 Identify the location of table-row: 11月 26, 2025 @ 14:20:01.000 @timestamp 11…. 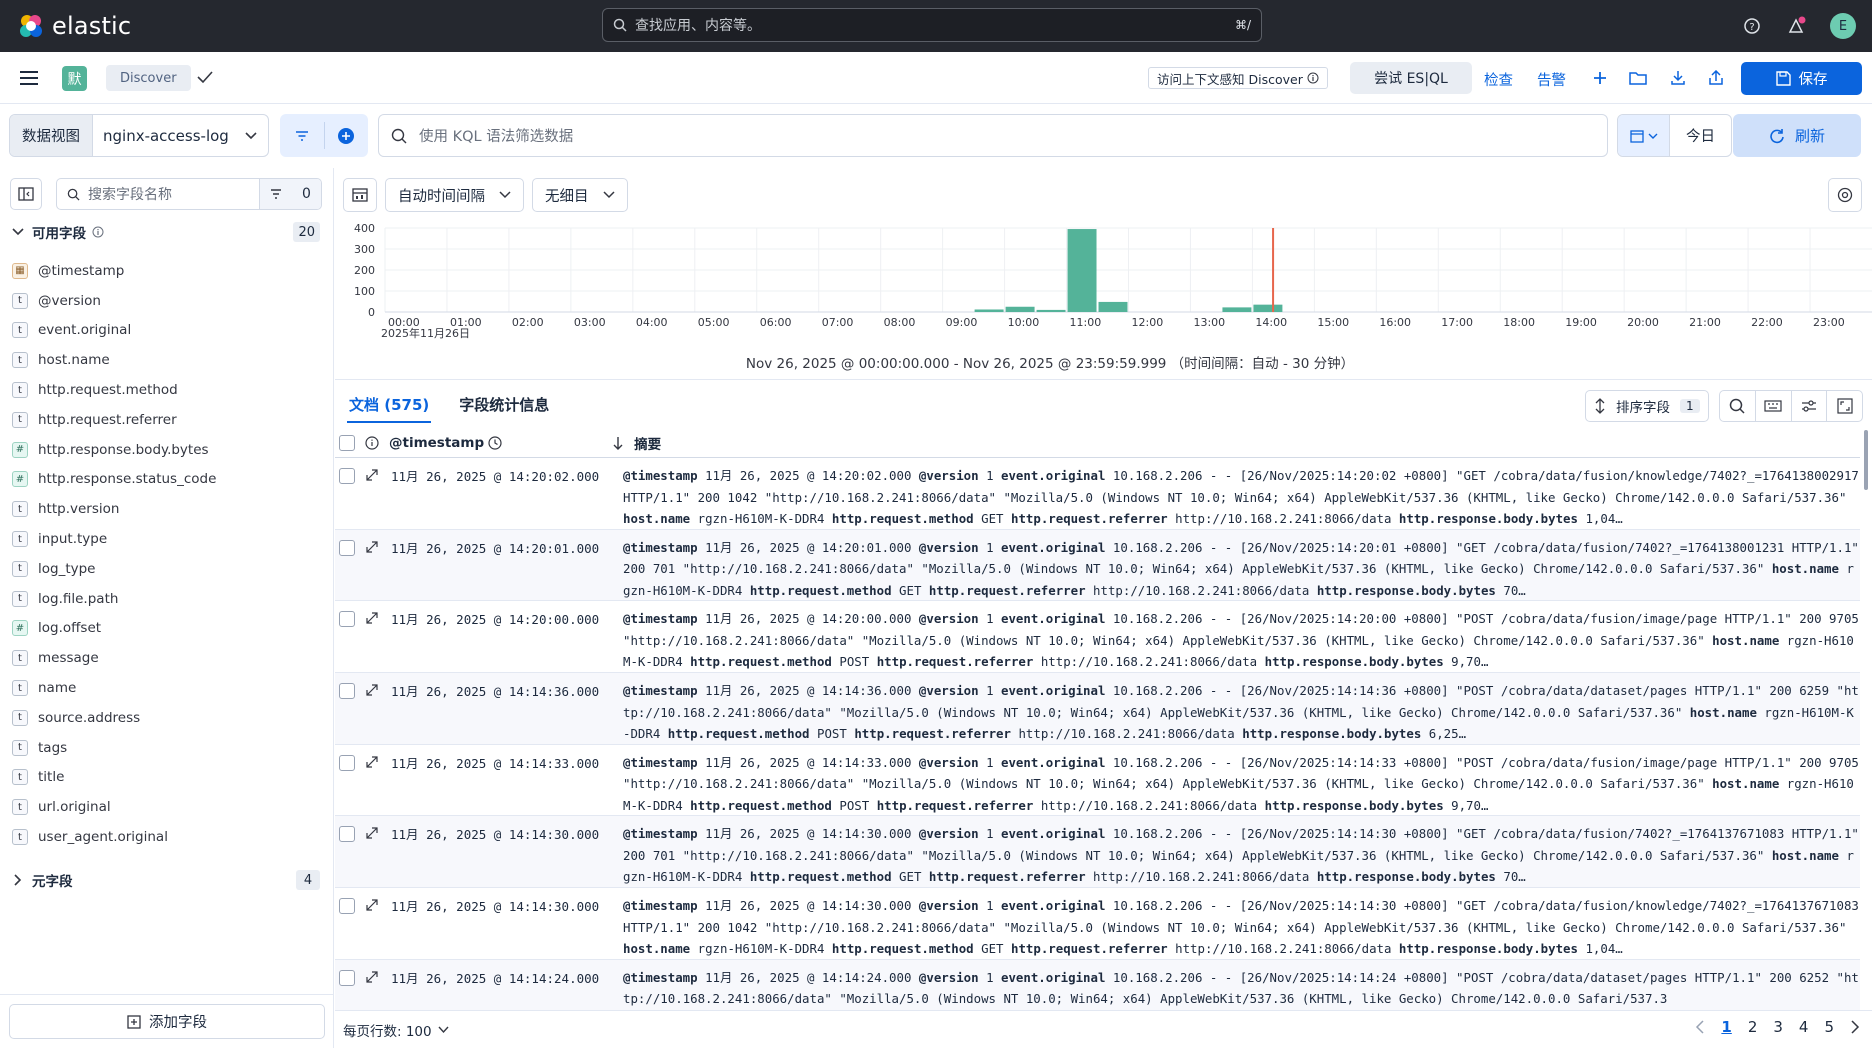
(1097, 565).